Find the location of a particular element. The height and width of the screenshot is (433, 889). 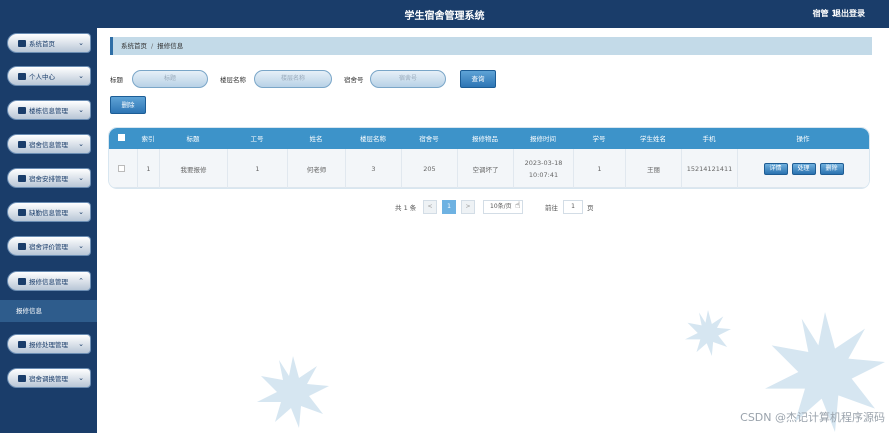

sidebar-item-label: 宿舍调换管理 is located at coordinates (48, 379).